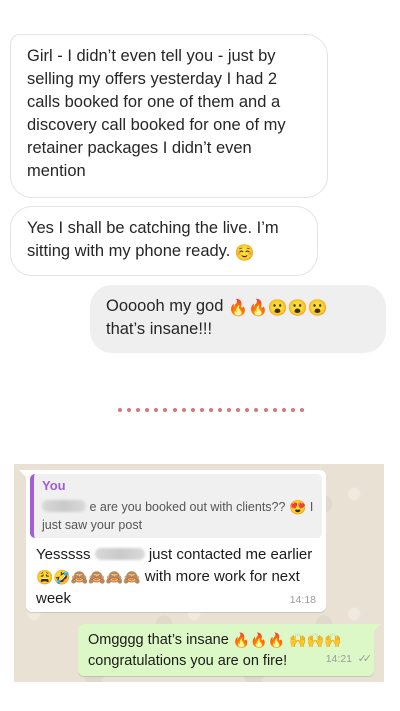 The width and height of the screenshot is (400, 711). What do you see at coordinates (315, 640) in the screenshot?
I see `raised-hands-emoji: 🙌🙌🙌` at bounding box center [315, 640].